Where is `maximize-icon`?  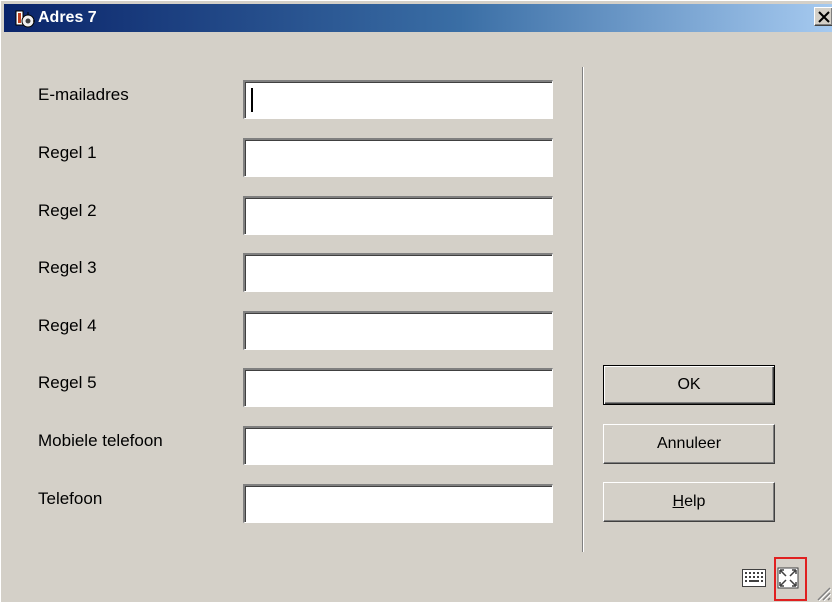 maximize-icon is located at coordinates (788, 578).